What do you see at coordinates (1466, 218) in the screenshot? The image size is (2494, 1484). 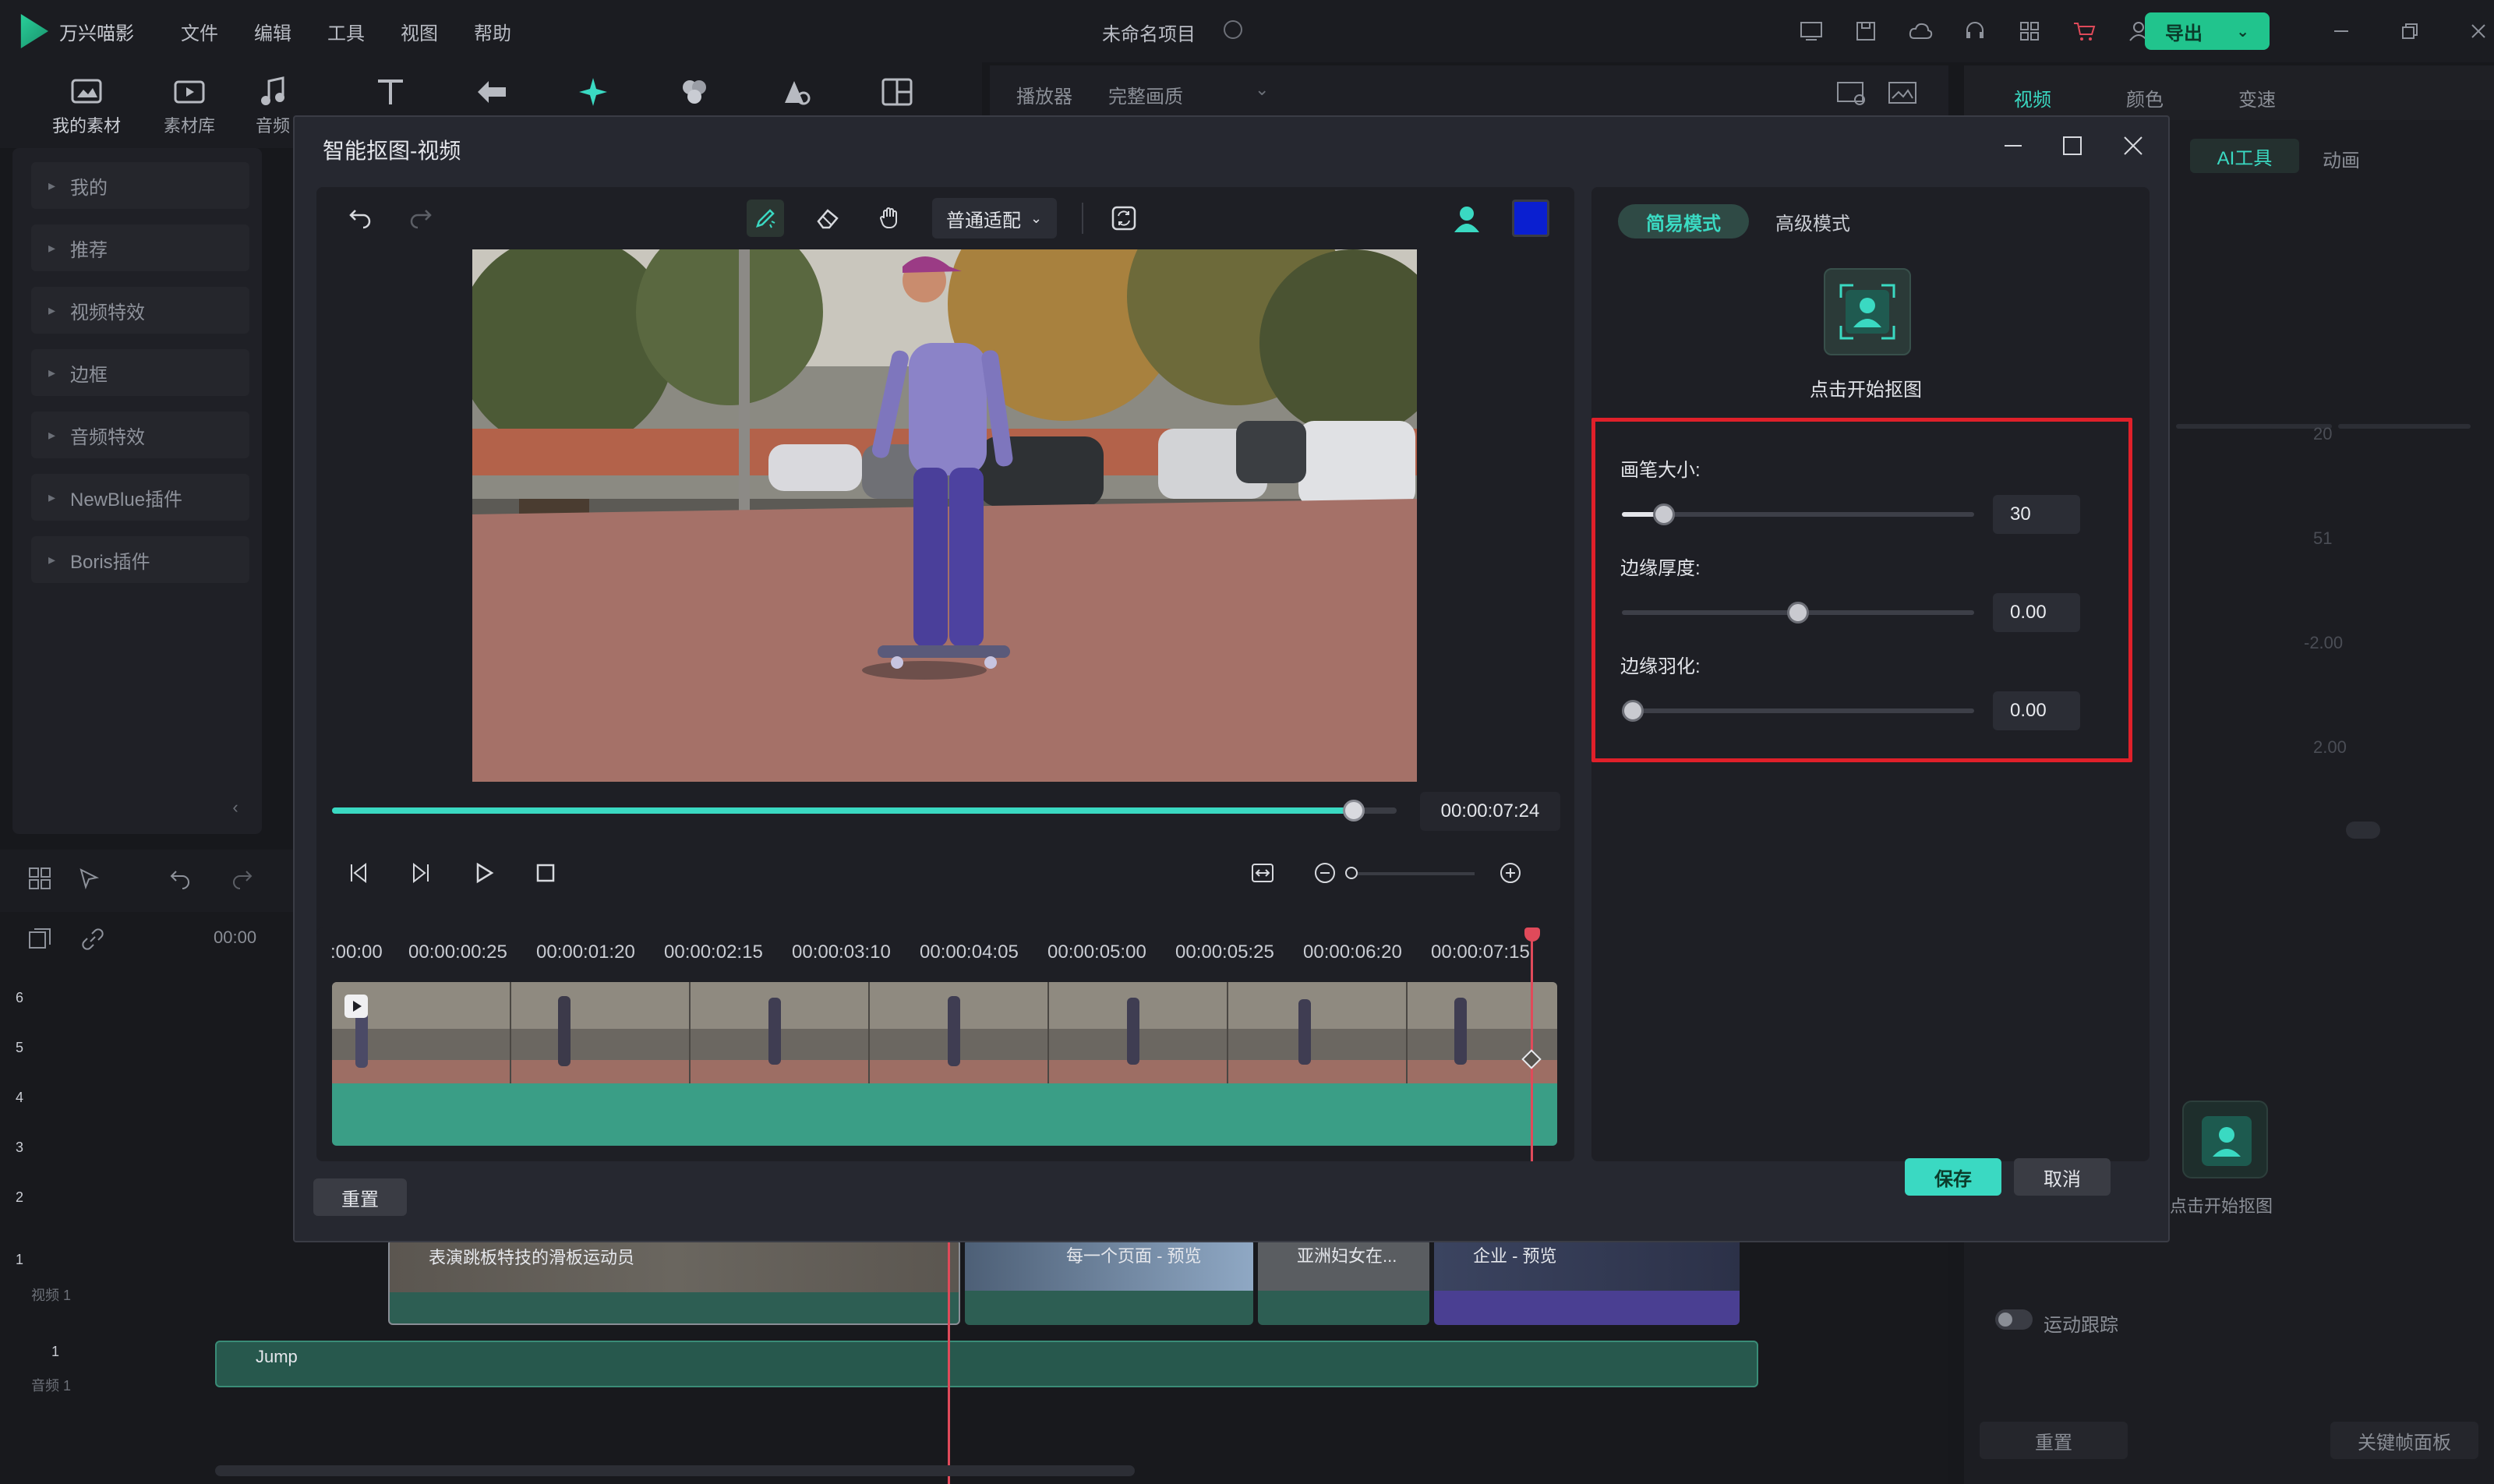 I see `person-preview-icon` at bounding box center [1466, 218].